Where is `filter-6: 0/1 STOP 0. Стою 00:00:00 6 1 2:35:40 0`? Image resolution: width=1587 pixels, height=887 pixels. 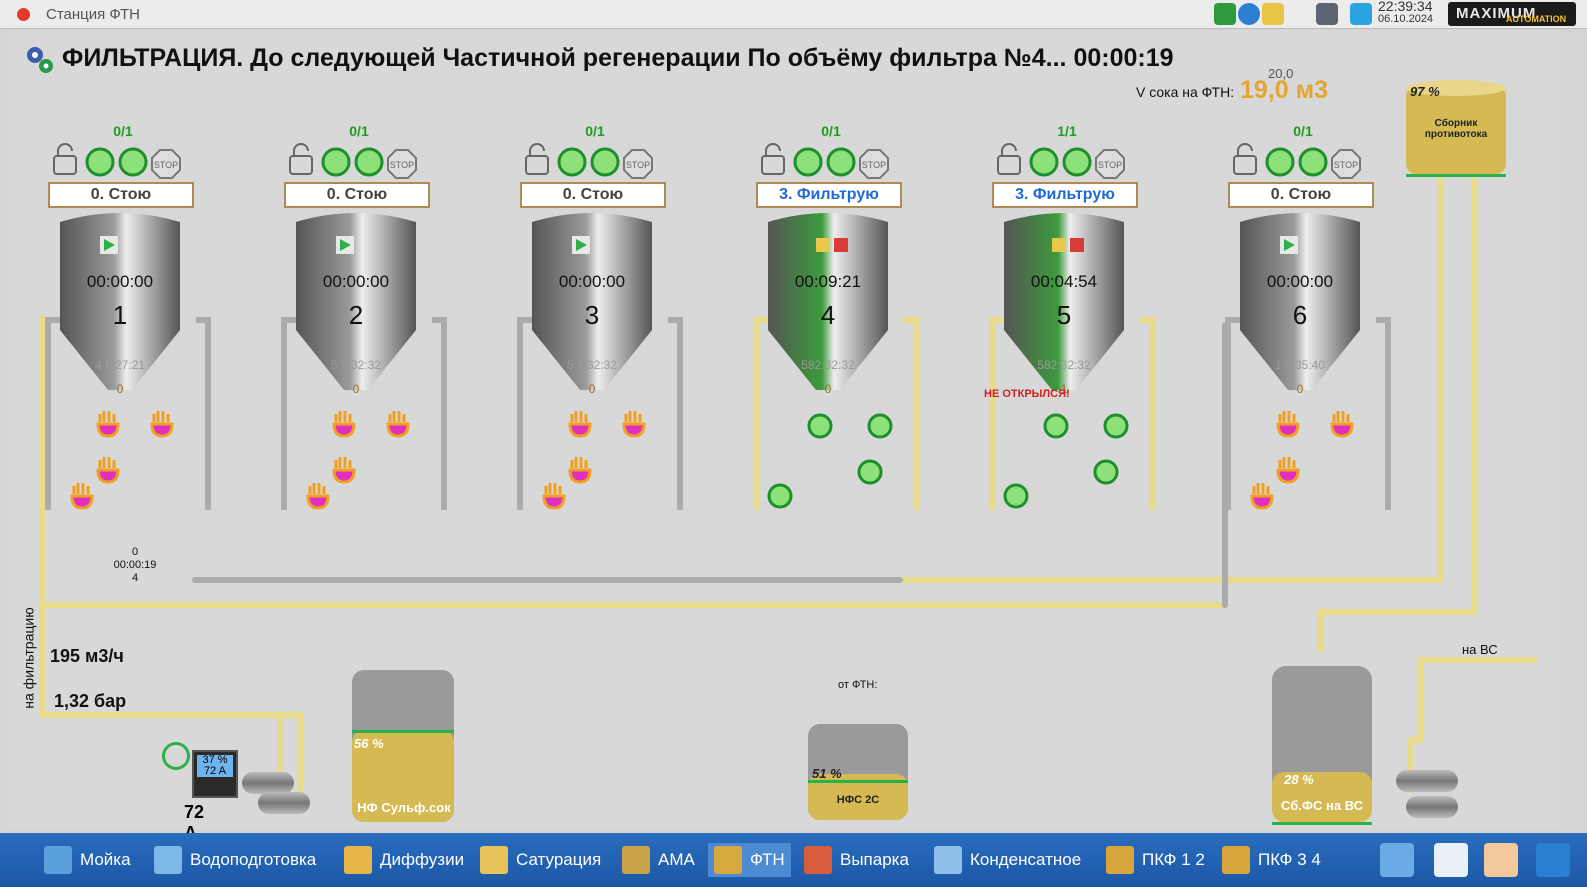
filter-6: 0/1 STOP 0. Стою 00:00:00 6 1 2:35:40 0 is located at coordinates (1336, 315).